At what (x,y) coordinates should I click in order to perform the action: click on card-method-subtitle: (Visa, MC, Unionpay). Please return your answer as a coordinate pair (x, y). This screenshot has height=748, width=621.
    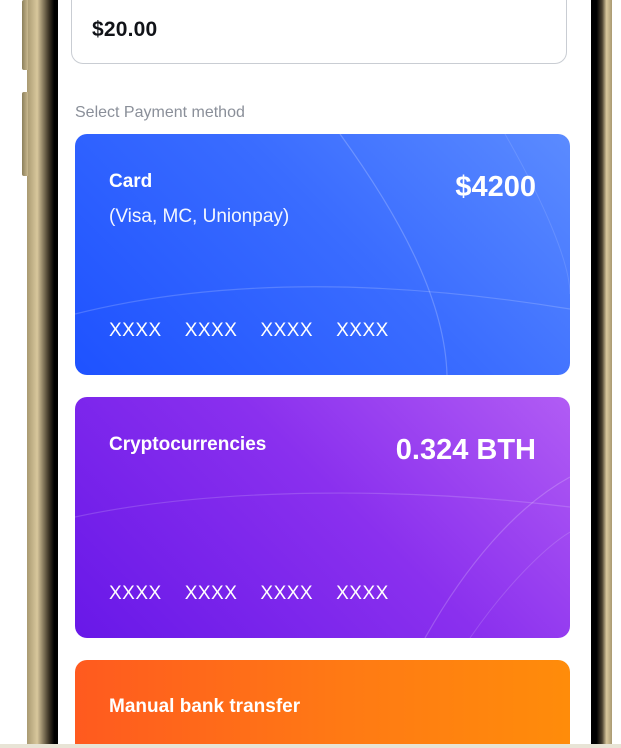
    Looking at the image, I should click on (199, 216).